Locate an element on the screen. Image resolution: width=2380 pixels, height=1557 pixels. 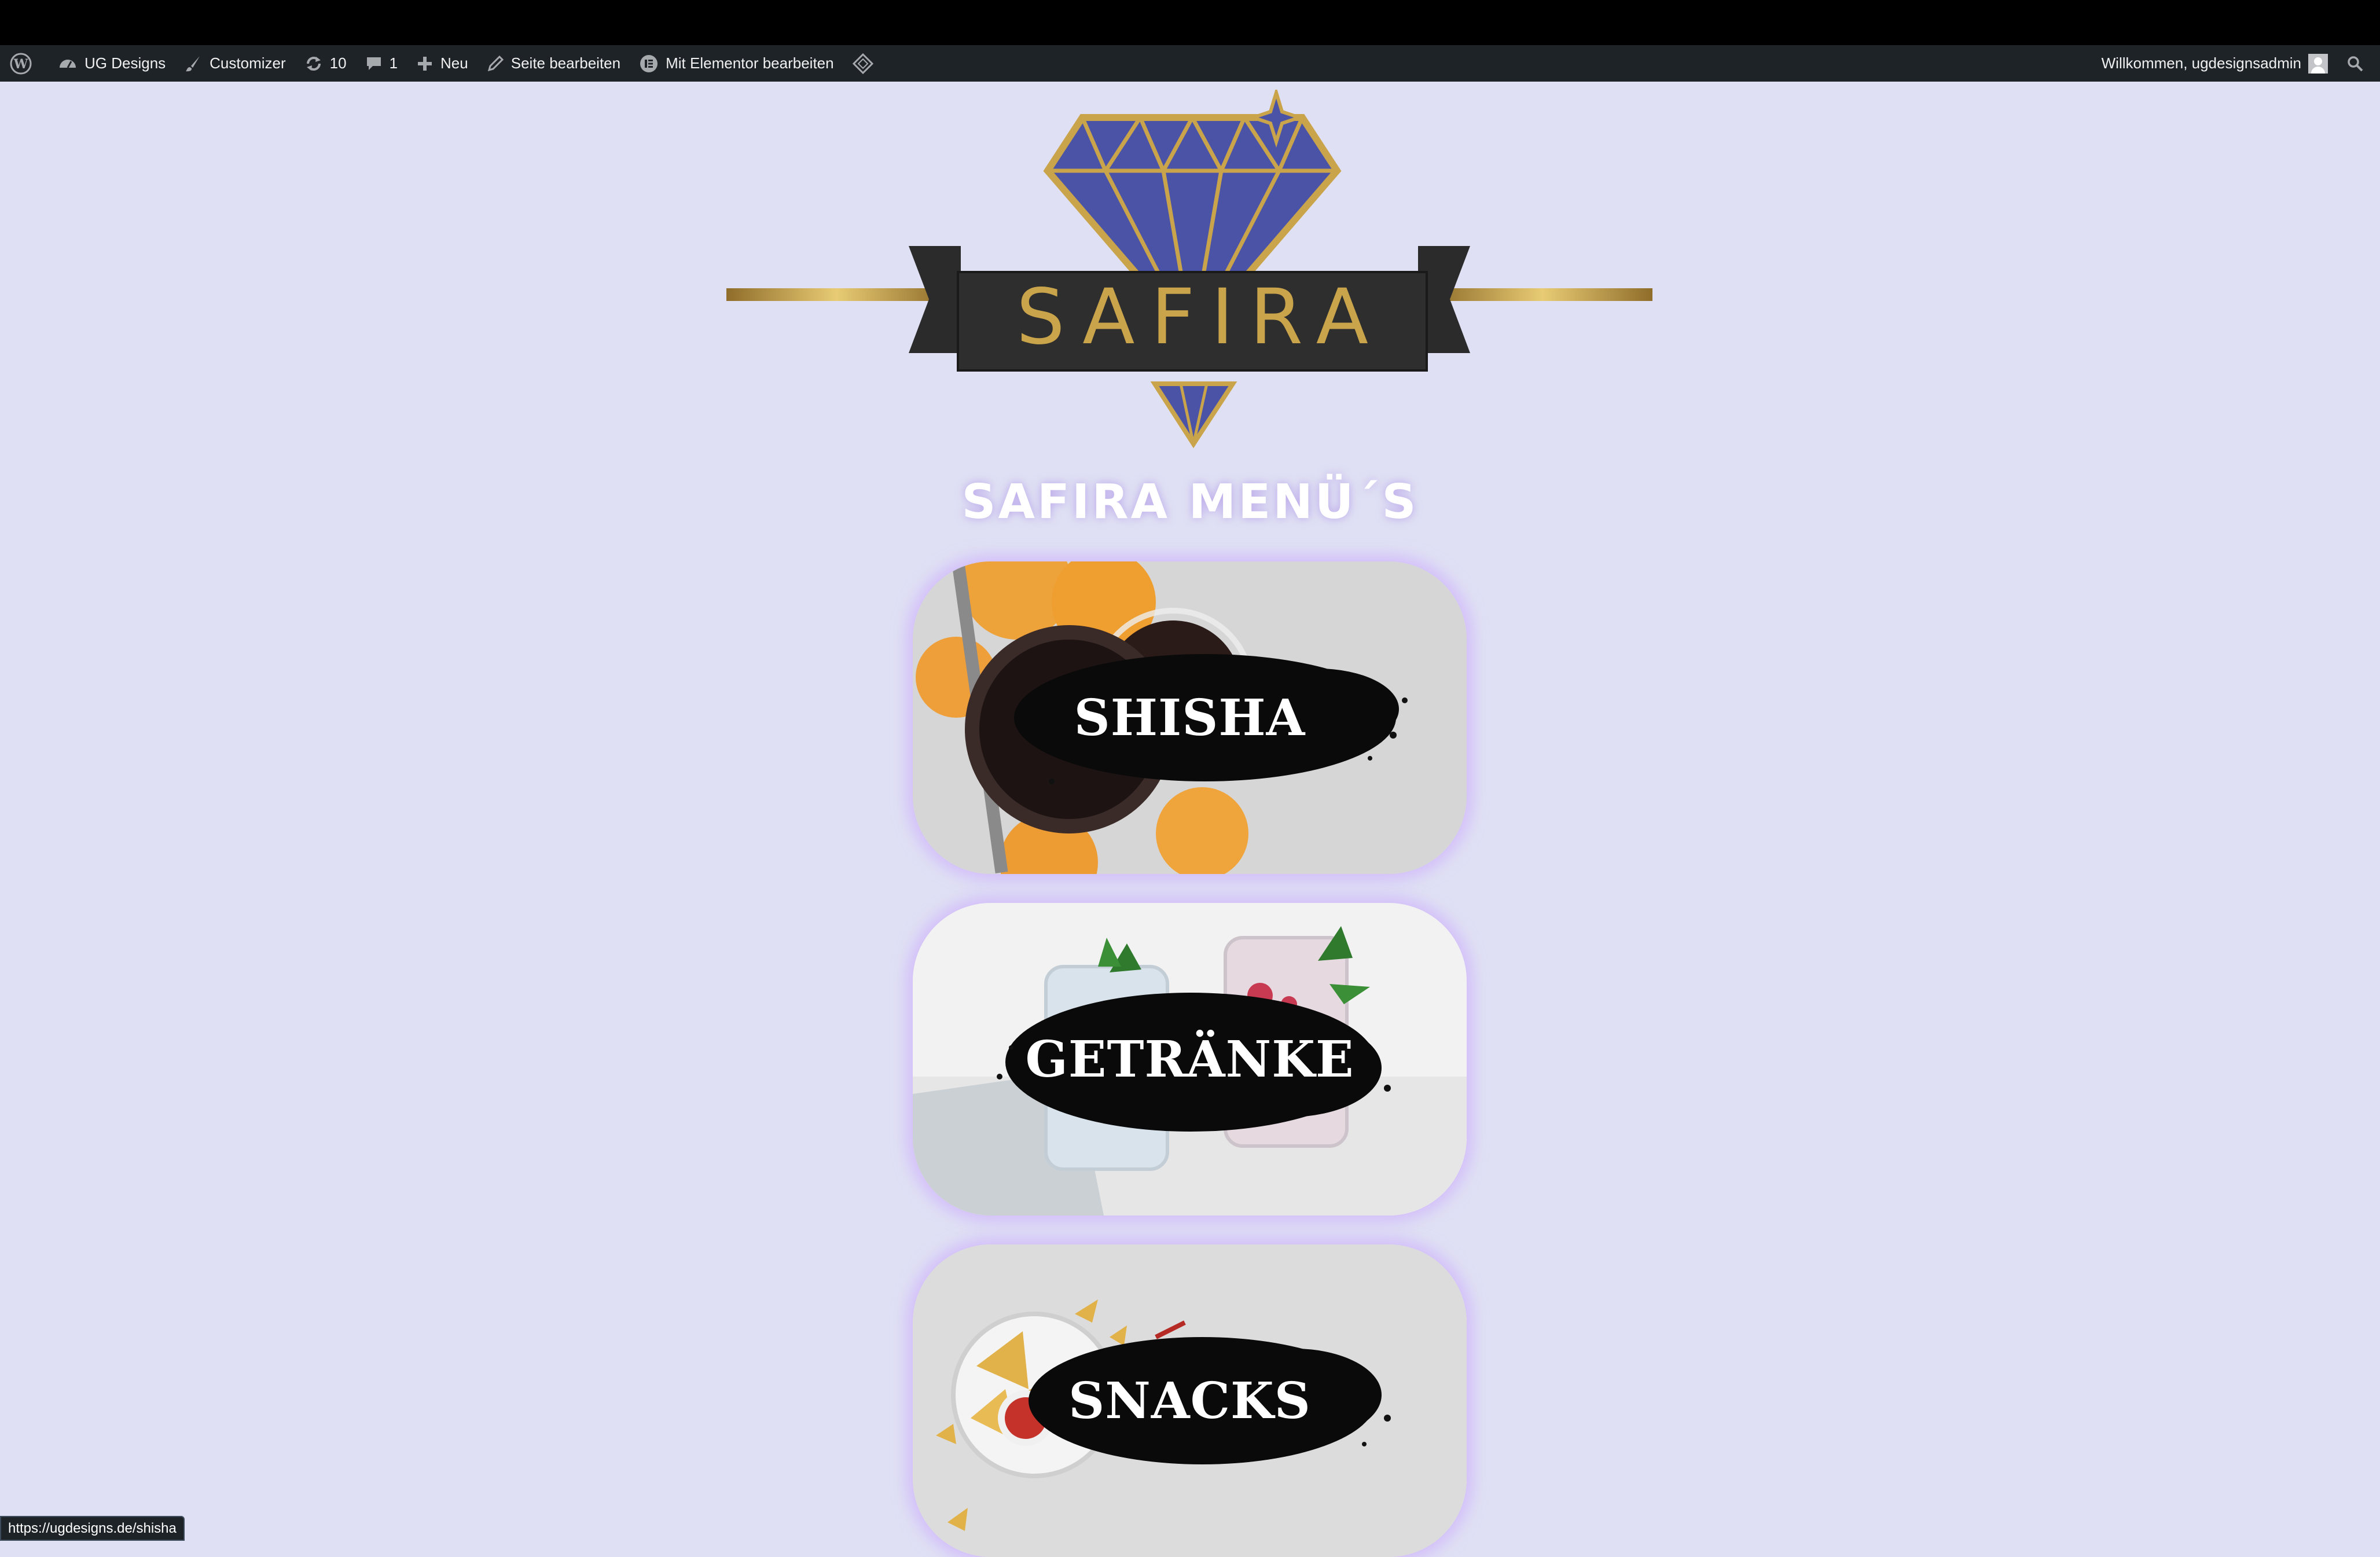
wordpress-icon: W is located at coordinates (21, 63).